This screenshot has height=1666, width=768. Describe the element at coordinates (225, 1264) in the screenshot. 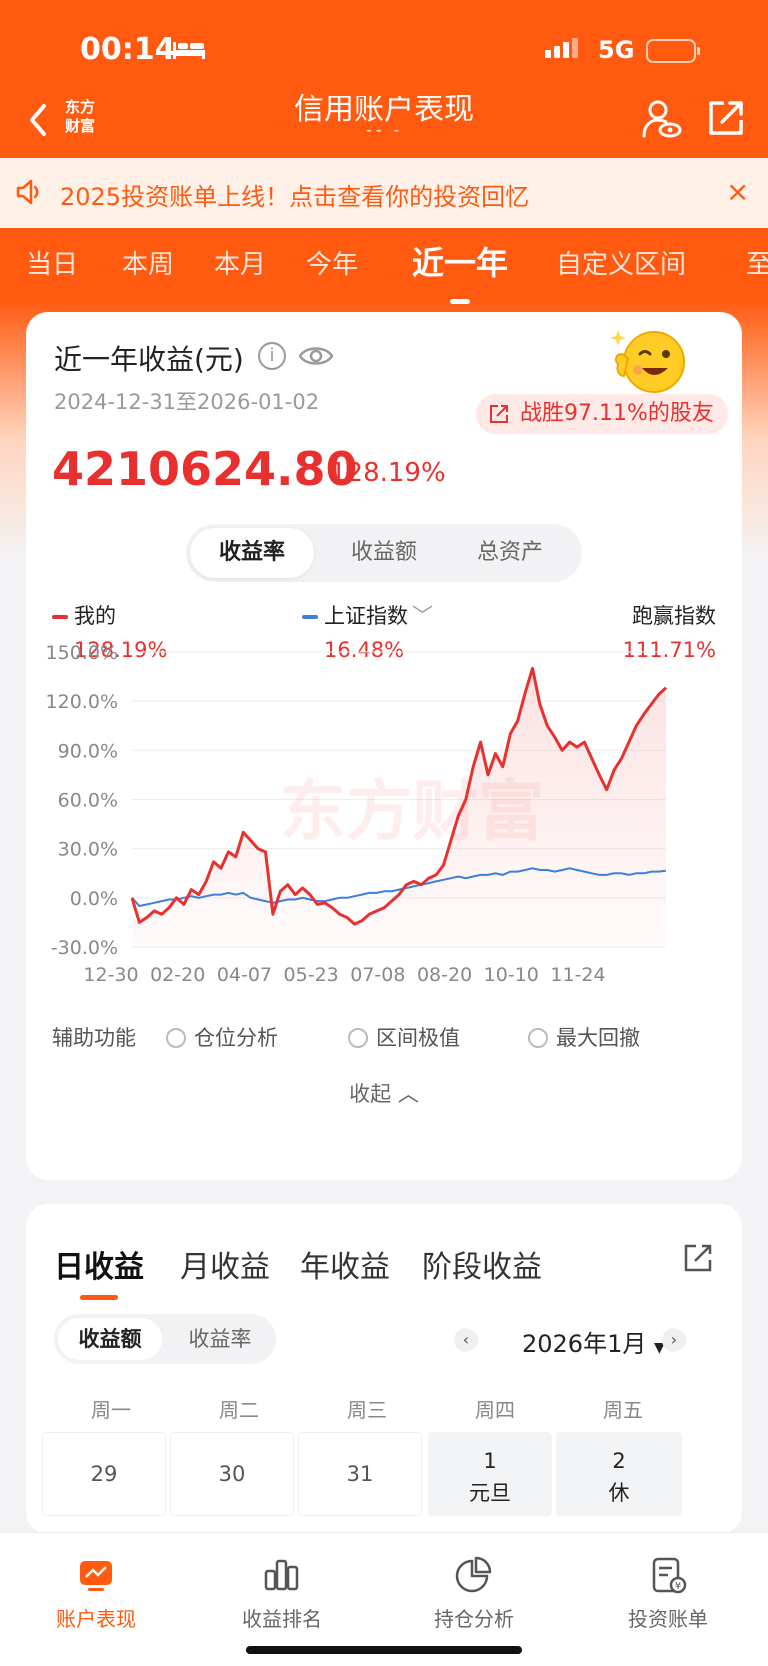

I see `tab-monthly-earnings: 月收益` at that location.